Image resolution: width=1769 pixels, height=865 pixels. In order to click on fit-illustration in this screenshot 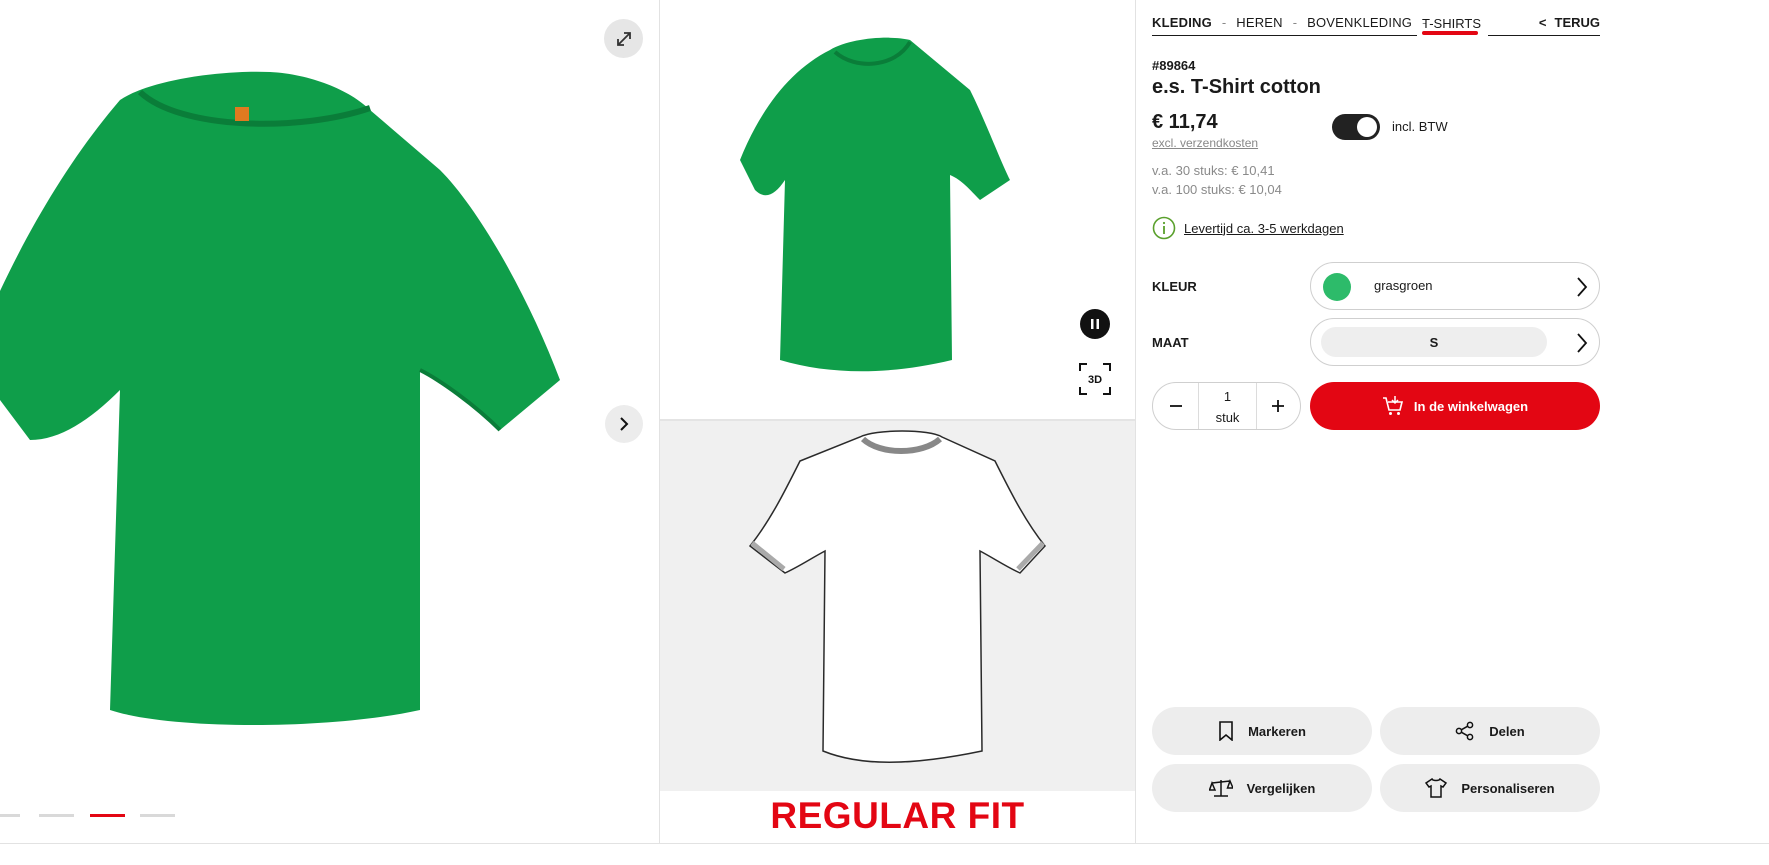, I will do `click(897, 606)`.